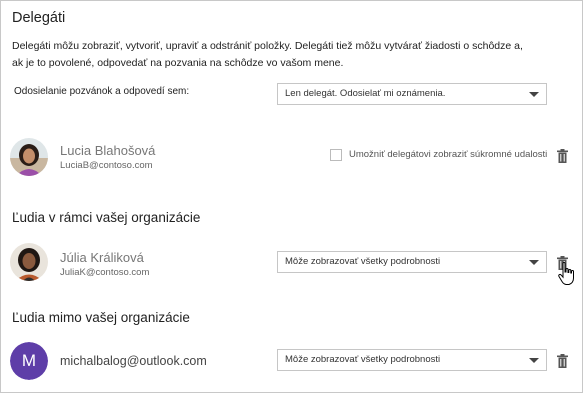 The width and height of the screenshot is (585, 395). I want to click on send-invitations-value: Len delegát. Odosielať mi oznámenia., so click(365, 93).